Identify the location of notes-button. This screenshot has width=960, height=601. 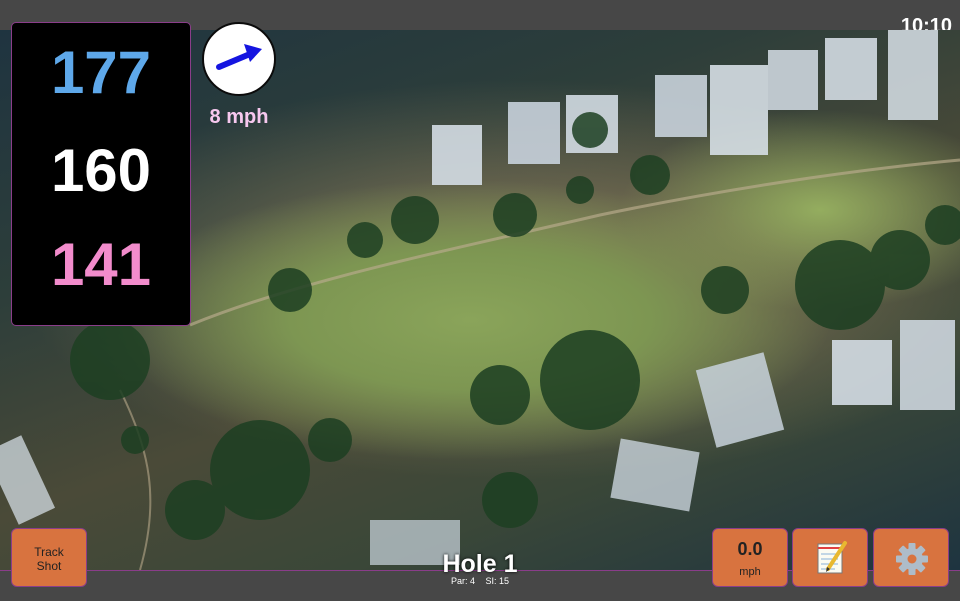
(830, 557).